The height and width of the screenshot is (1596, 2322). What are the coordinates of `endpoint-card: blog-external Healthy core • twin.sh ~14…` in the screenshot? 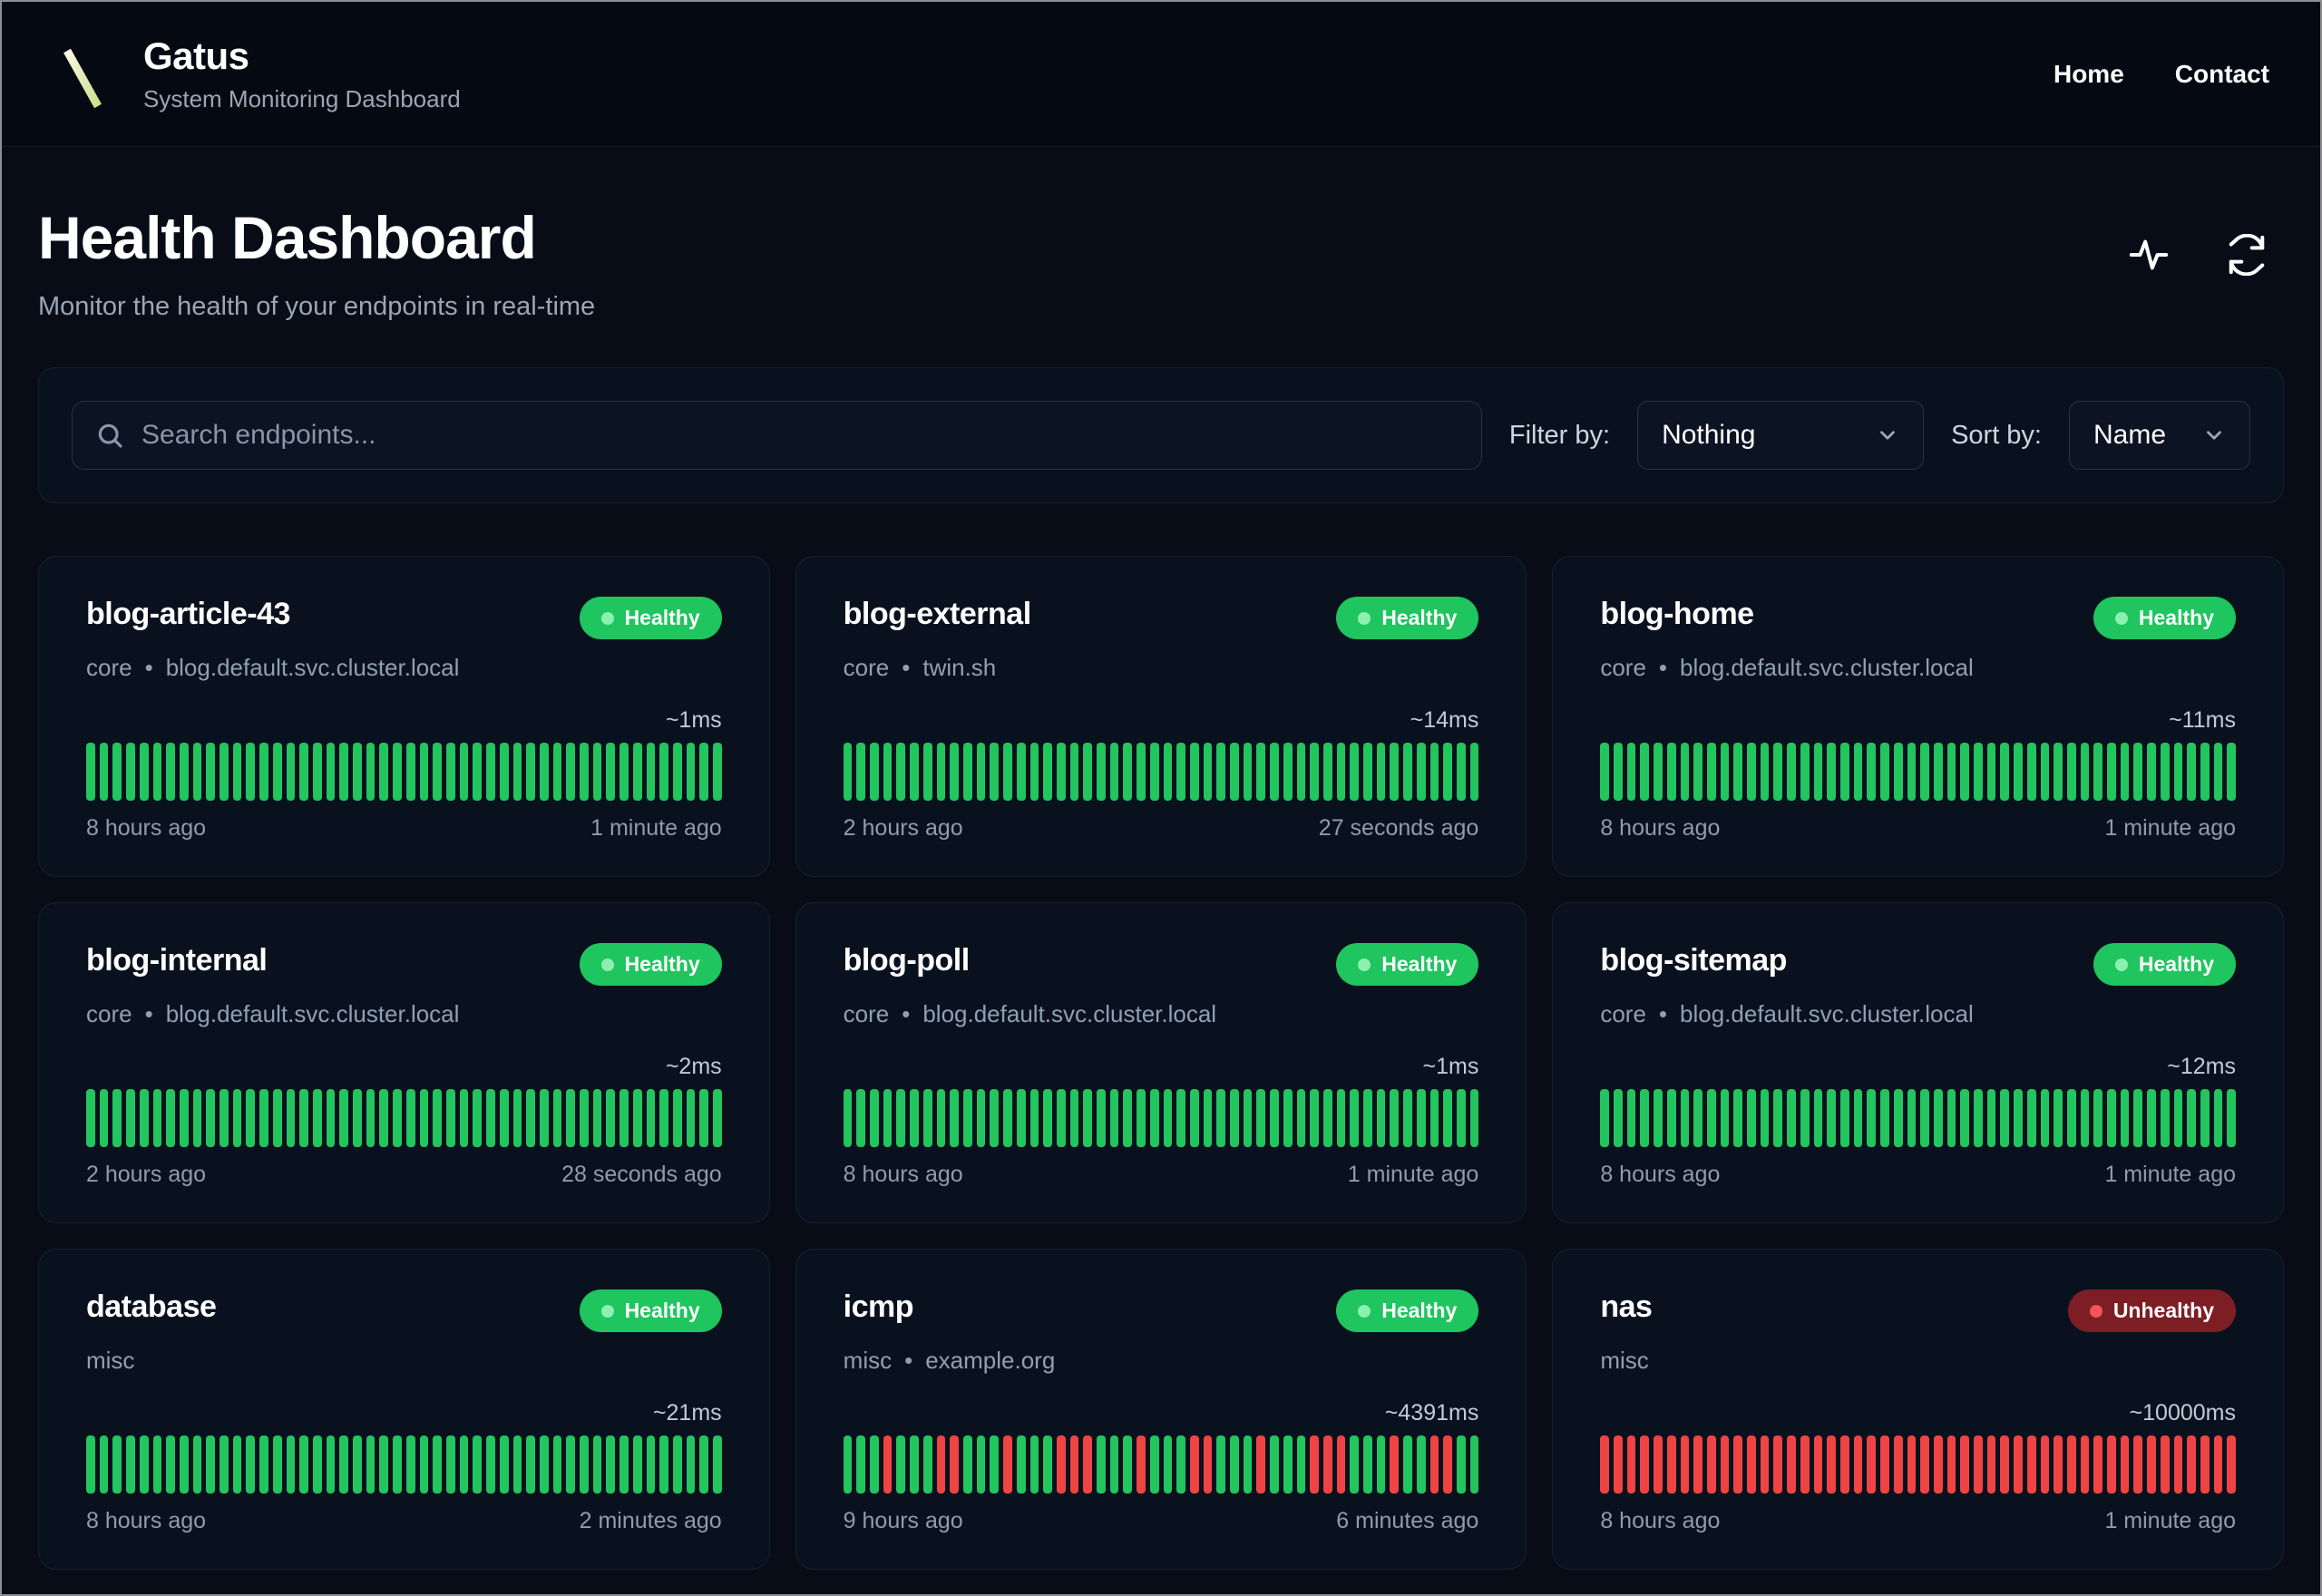 It's located at (1161, 716).